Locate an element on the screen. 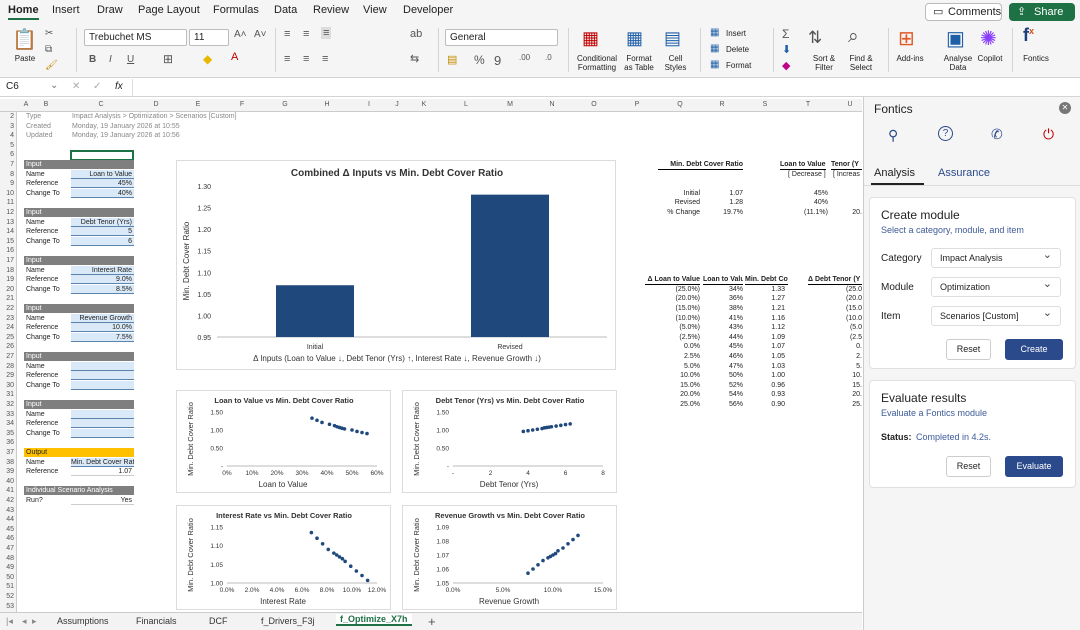 The image size is (1080, 630). input-name-cell: Revenue Growth is located at coordinates (102, 318).